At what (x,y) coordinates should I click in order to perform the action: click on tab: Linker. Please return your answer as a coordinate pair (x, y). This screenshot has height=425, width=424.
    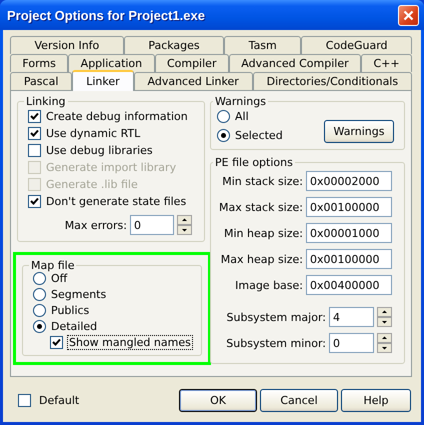
    Looking at the image, I should click on (103, 80).